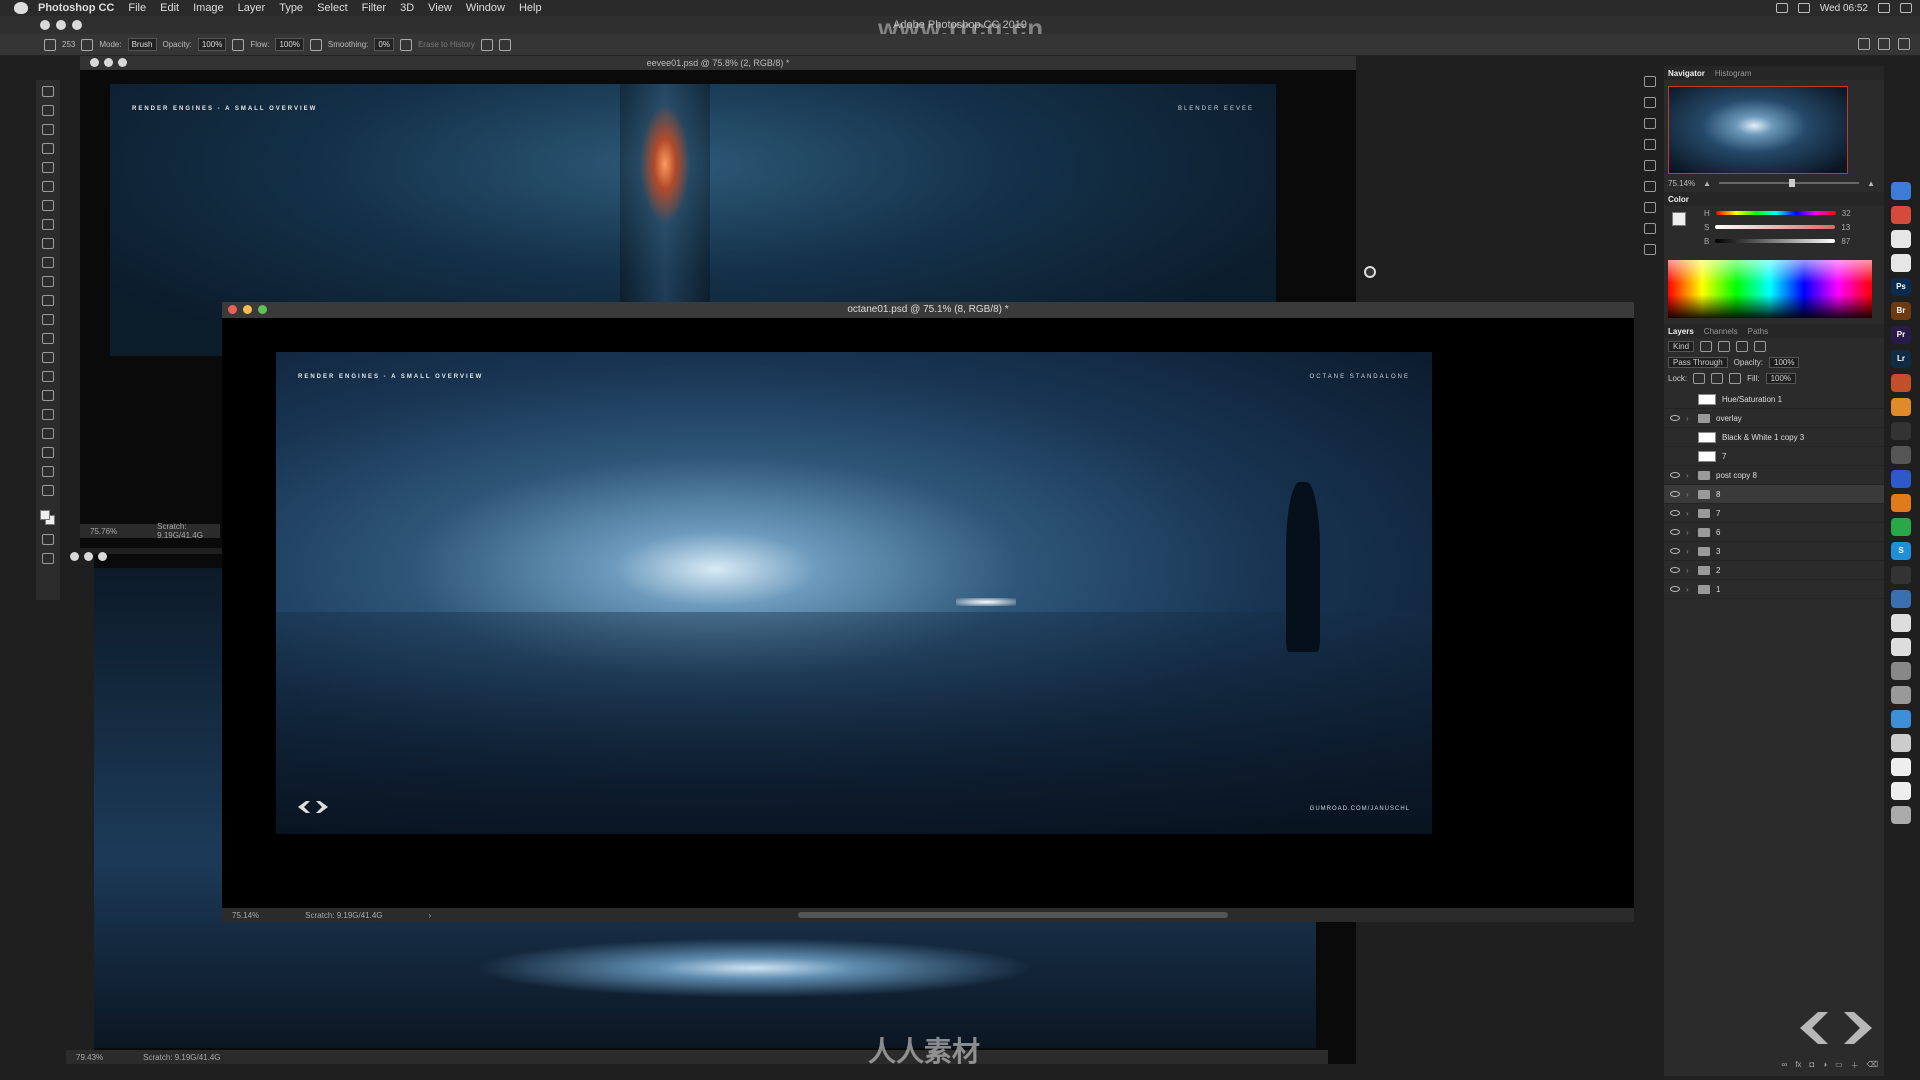 This screenshot has width=1920, height=1080. I want to click on app-menu: Photoshop CC, so click(76, 8).